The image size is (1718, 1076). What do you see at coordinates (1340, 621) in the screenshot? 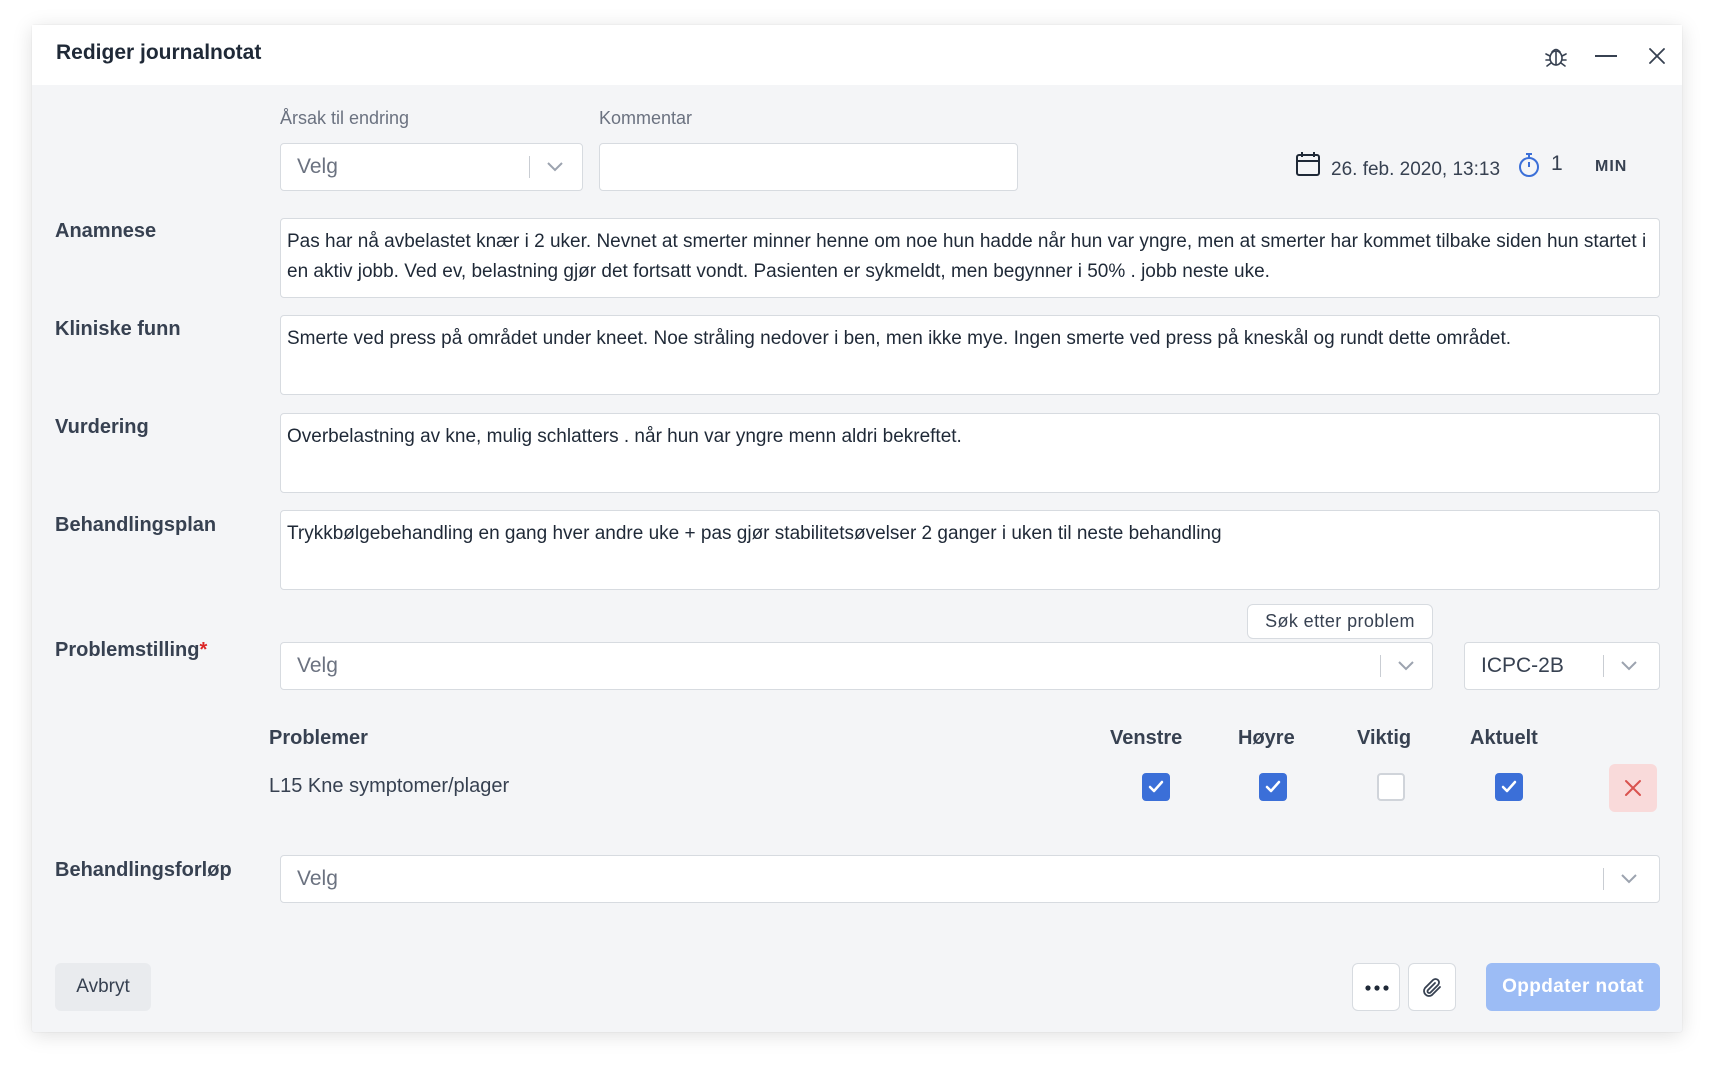
I see `search-problem-button: Søk etter problem` at bounding box center [1340, 621].